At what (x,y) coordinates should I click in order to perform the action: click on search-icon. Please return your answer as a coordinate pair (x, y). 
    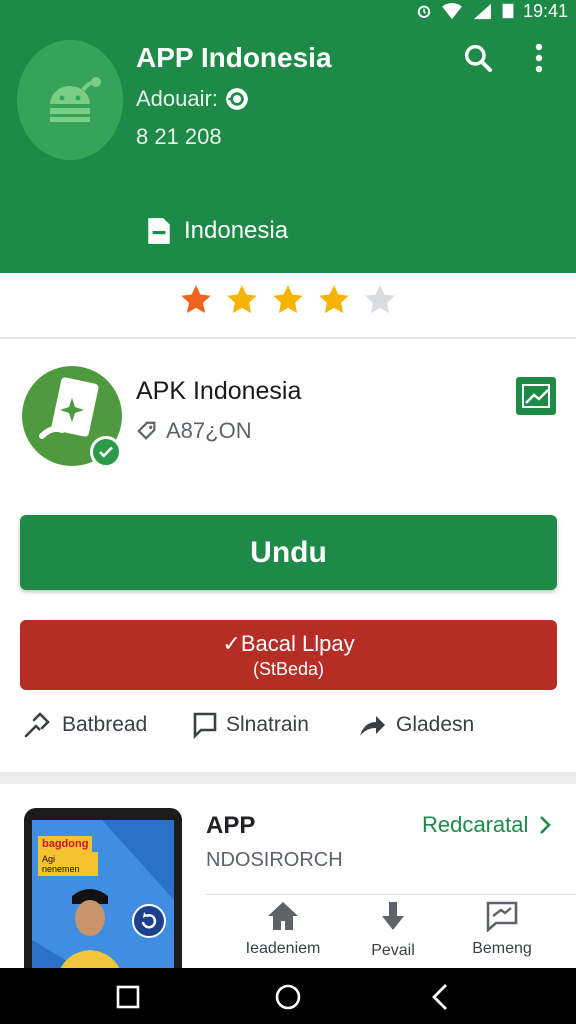
    Looking at the image, I should click on (478, 58).